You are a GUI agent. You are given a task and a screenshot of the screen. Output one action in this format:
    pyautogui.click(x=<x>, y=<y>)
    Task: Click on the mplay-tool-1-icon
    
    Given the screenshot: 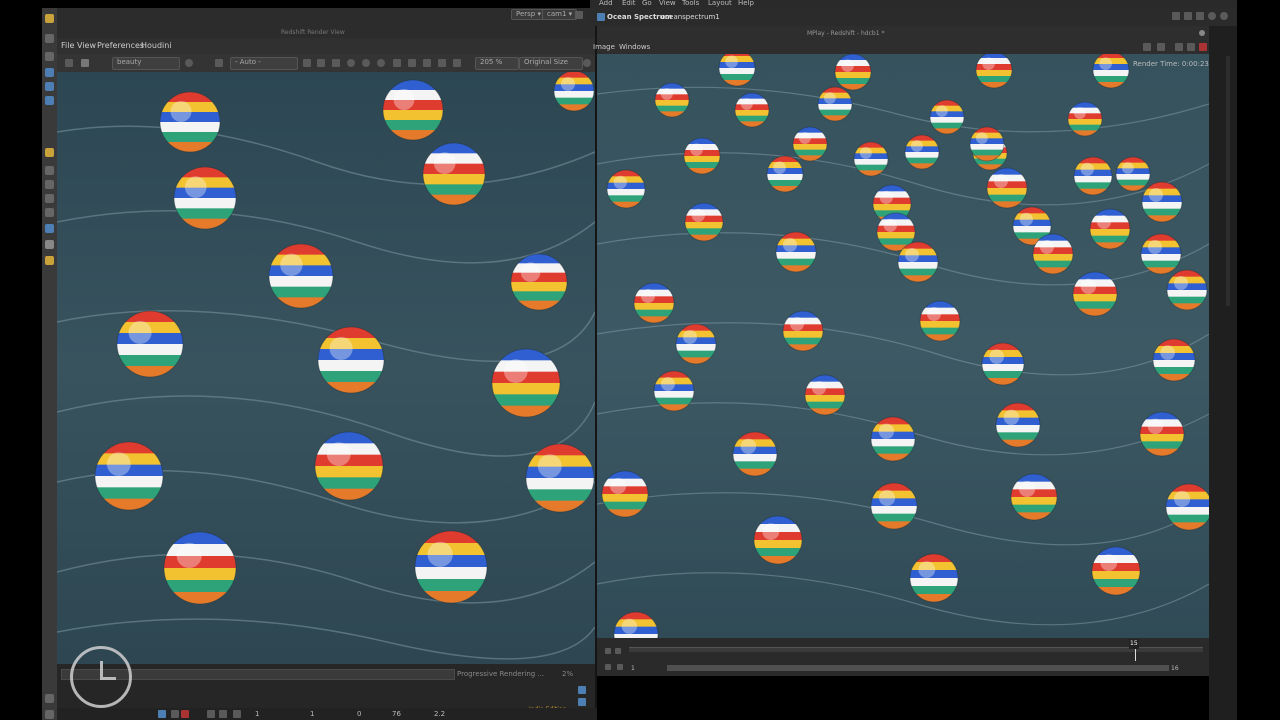 What is the action you would take?
    pyautogui.click(x=1147, y=47)
    